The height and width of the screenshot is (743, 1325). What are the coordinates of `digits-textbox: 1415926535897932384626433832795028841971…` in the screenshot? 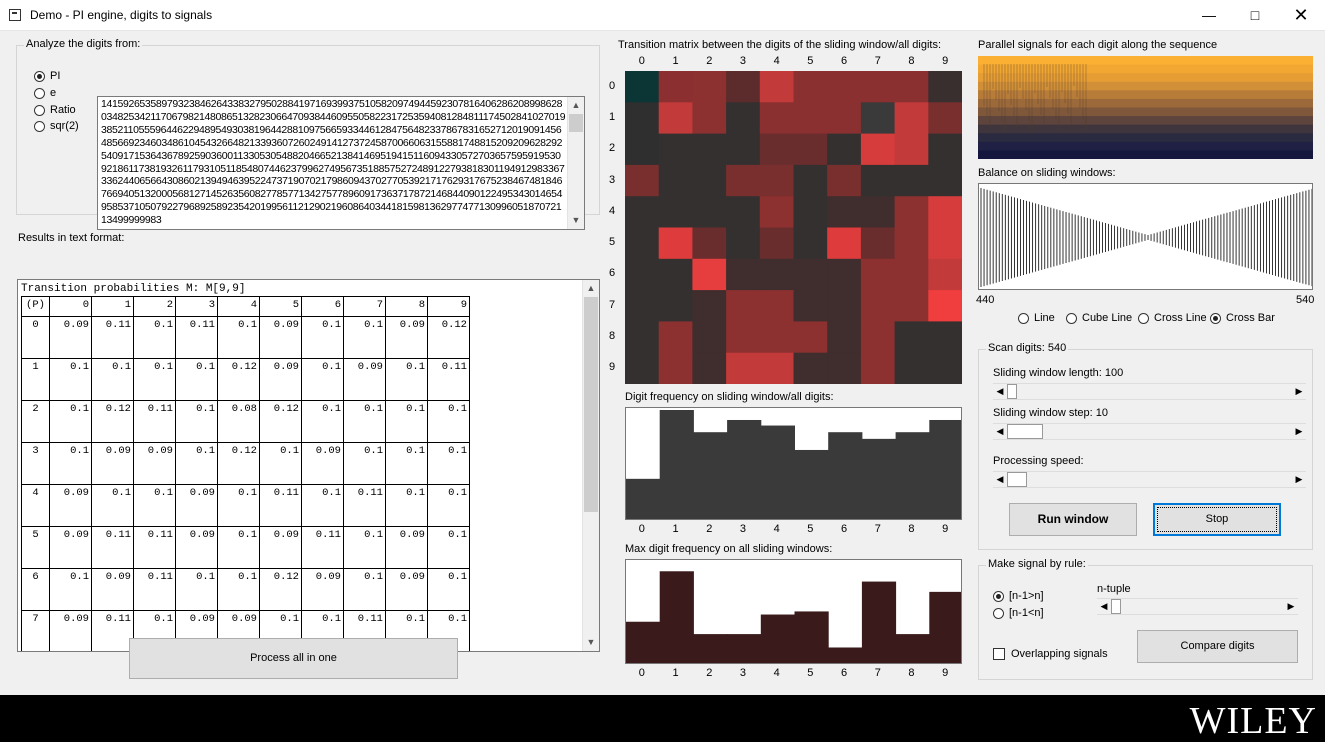 It's located at (341, 163).